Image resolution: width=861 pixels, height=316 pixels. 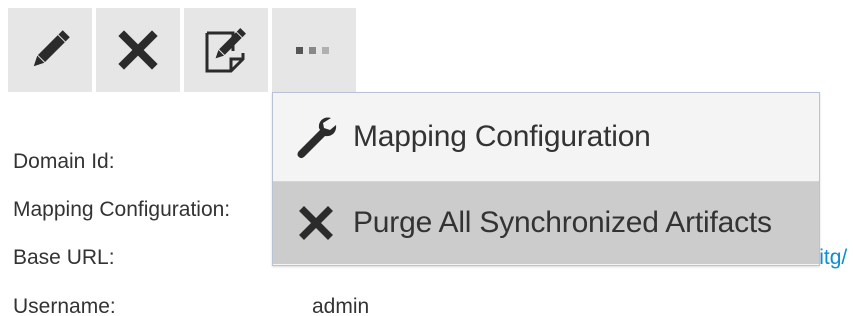 I want to click on menu-item-label: Purge All Synchronized Artifacts, so click(x=562, y=222).